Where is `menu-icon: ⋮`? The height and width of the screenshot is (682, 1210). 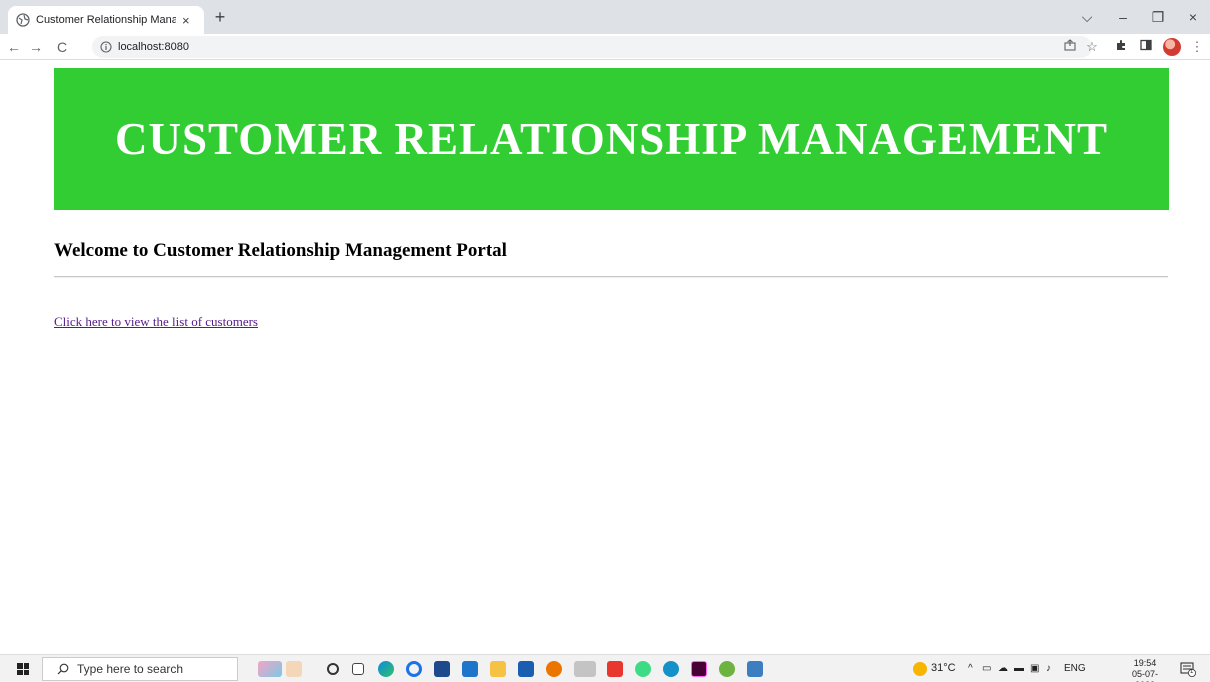 menu-icon: ⋮ is located at coordinates (1197, 47).